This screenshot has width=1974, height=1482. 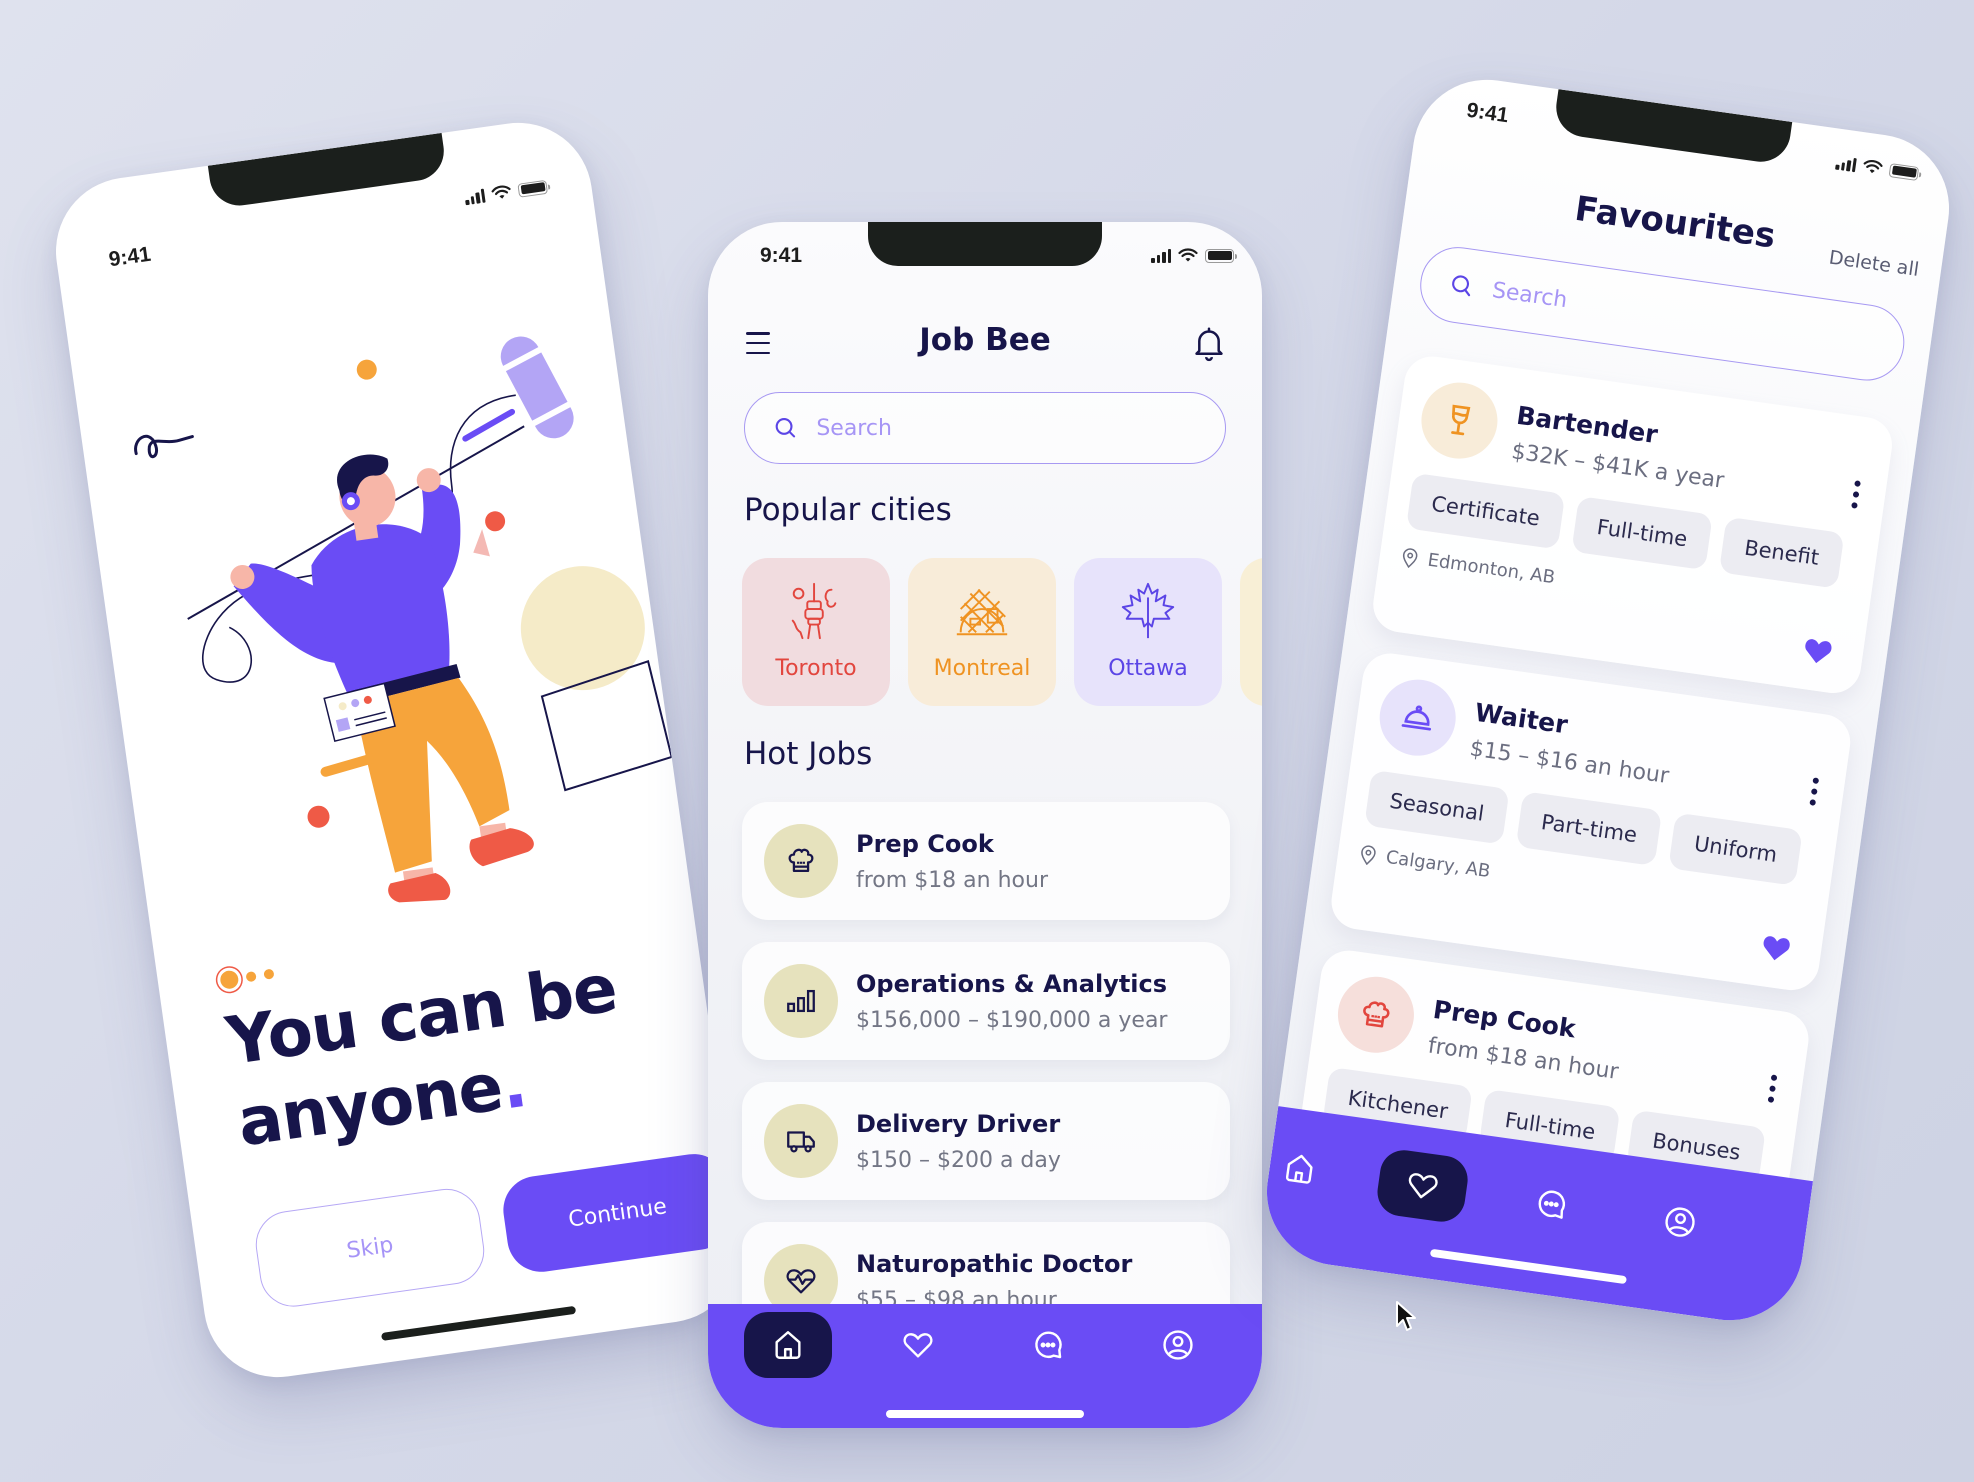 I want to click on skip-button: Skip, so click(x=370, y=1248).